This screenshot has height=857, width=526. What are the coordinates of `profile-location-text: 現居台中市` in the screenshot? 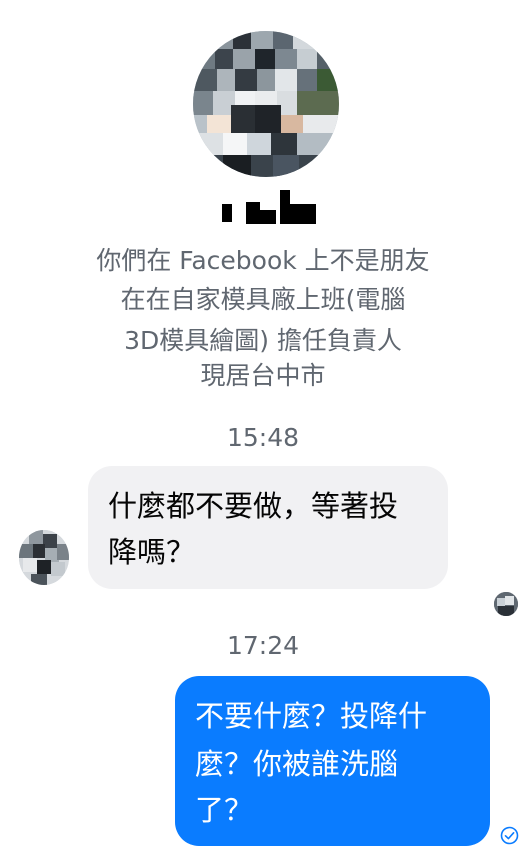 It's located at (263, 375).